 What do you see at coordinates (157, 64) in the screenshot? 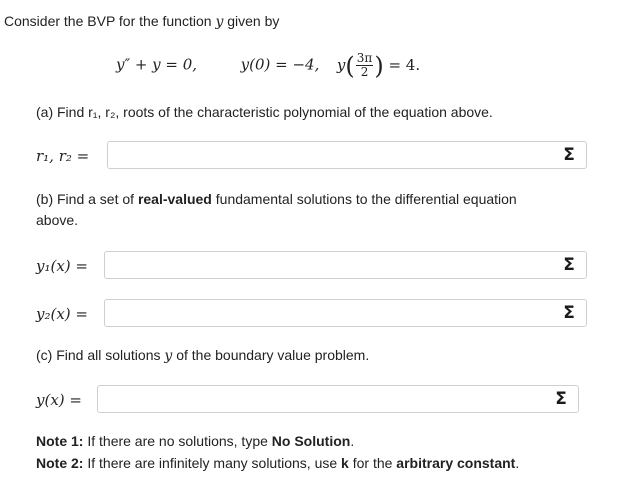
I see `ode: y″ + y = 0,` at bounding box center [157, 64].